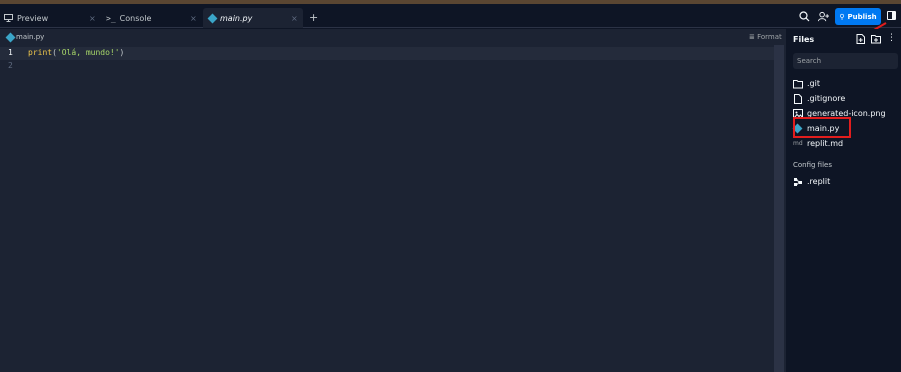 The width and height of the screenshot is (901, 372). I want to click on file-name: .gitignore, so click(826, 98).